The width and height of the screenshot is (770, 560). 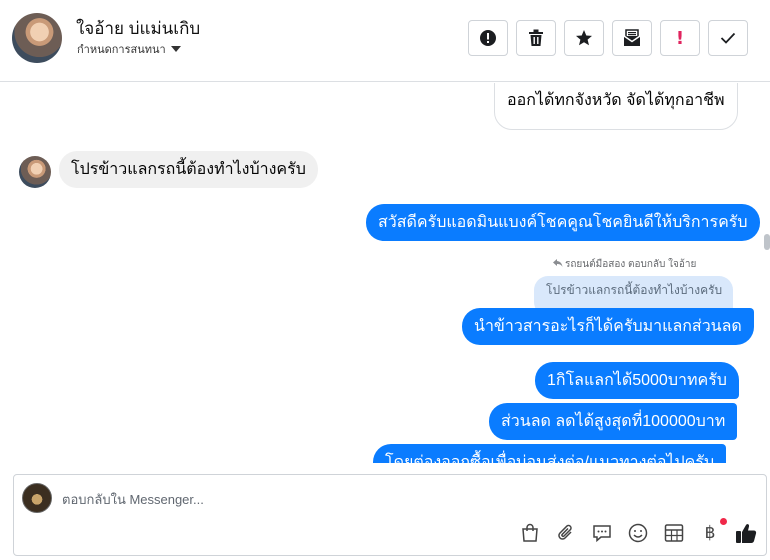 I want to click on reply-context-label: รถยนต์มือสอง ตอบกลับ ใจอ้าย, so click(x=624, y=264).